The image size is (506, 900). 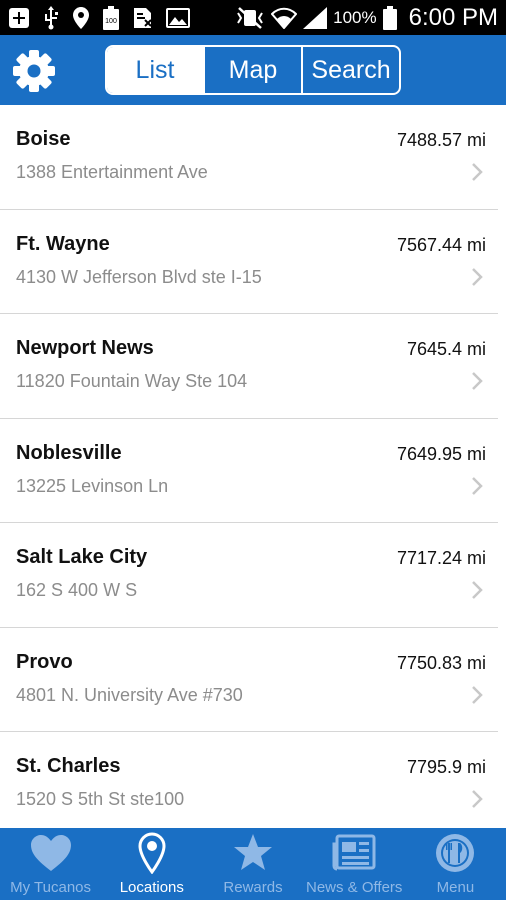 I want to click on location-distance: 7645.4 mi, so click(x=446, y=349).